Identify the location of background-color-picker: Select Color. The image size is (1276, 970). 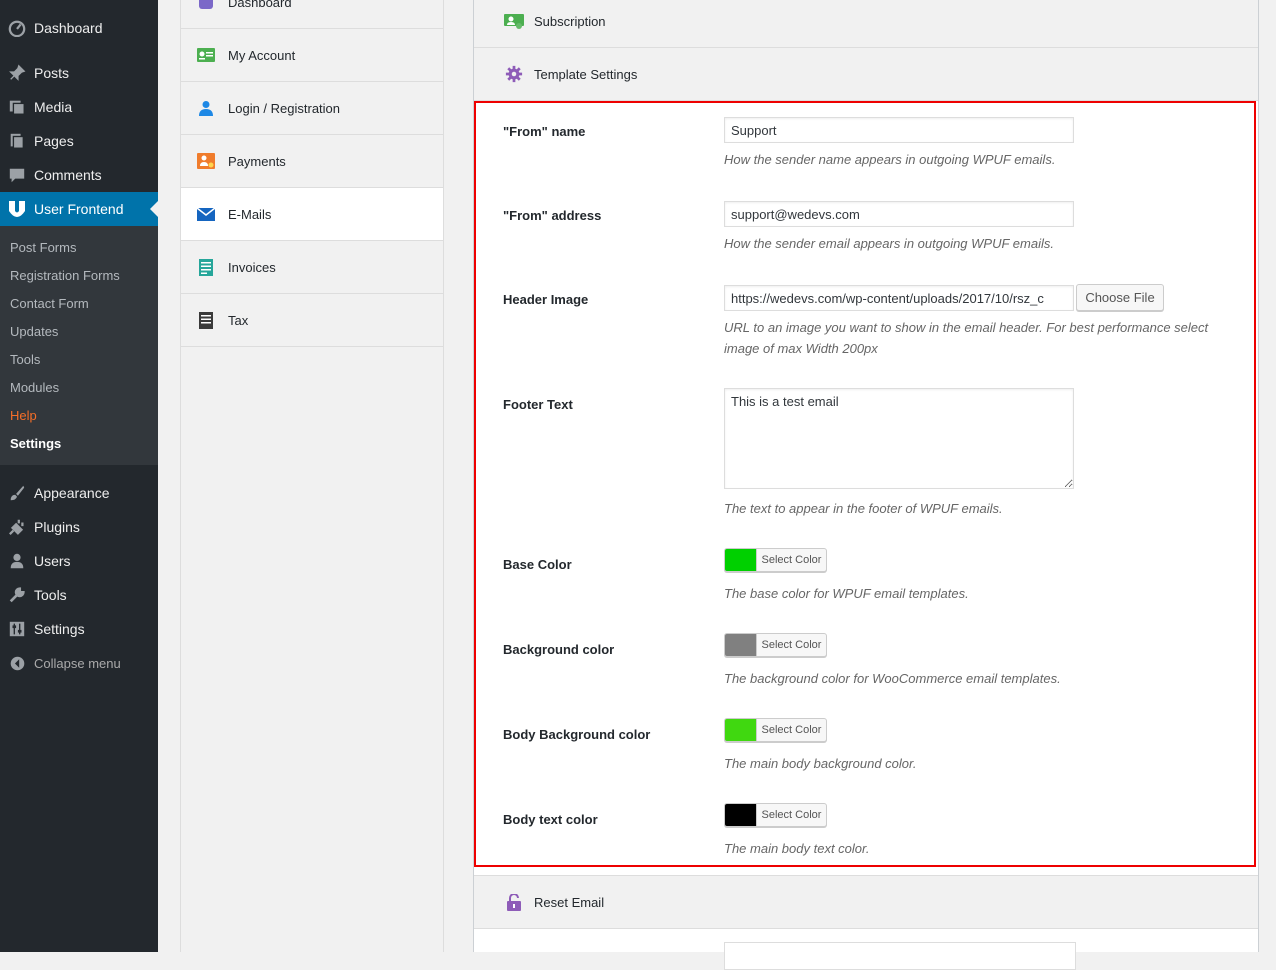
(775, 645).